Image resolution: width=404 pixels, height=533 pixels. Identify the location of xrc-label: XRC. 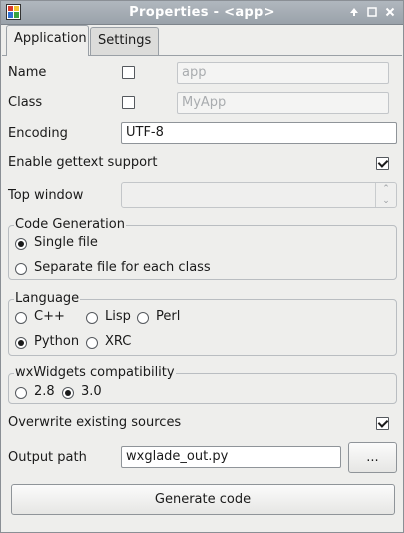
(118, 341).